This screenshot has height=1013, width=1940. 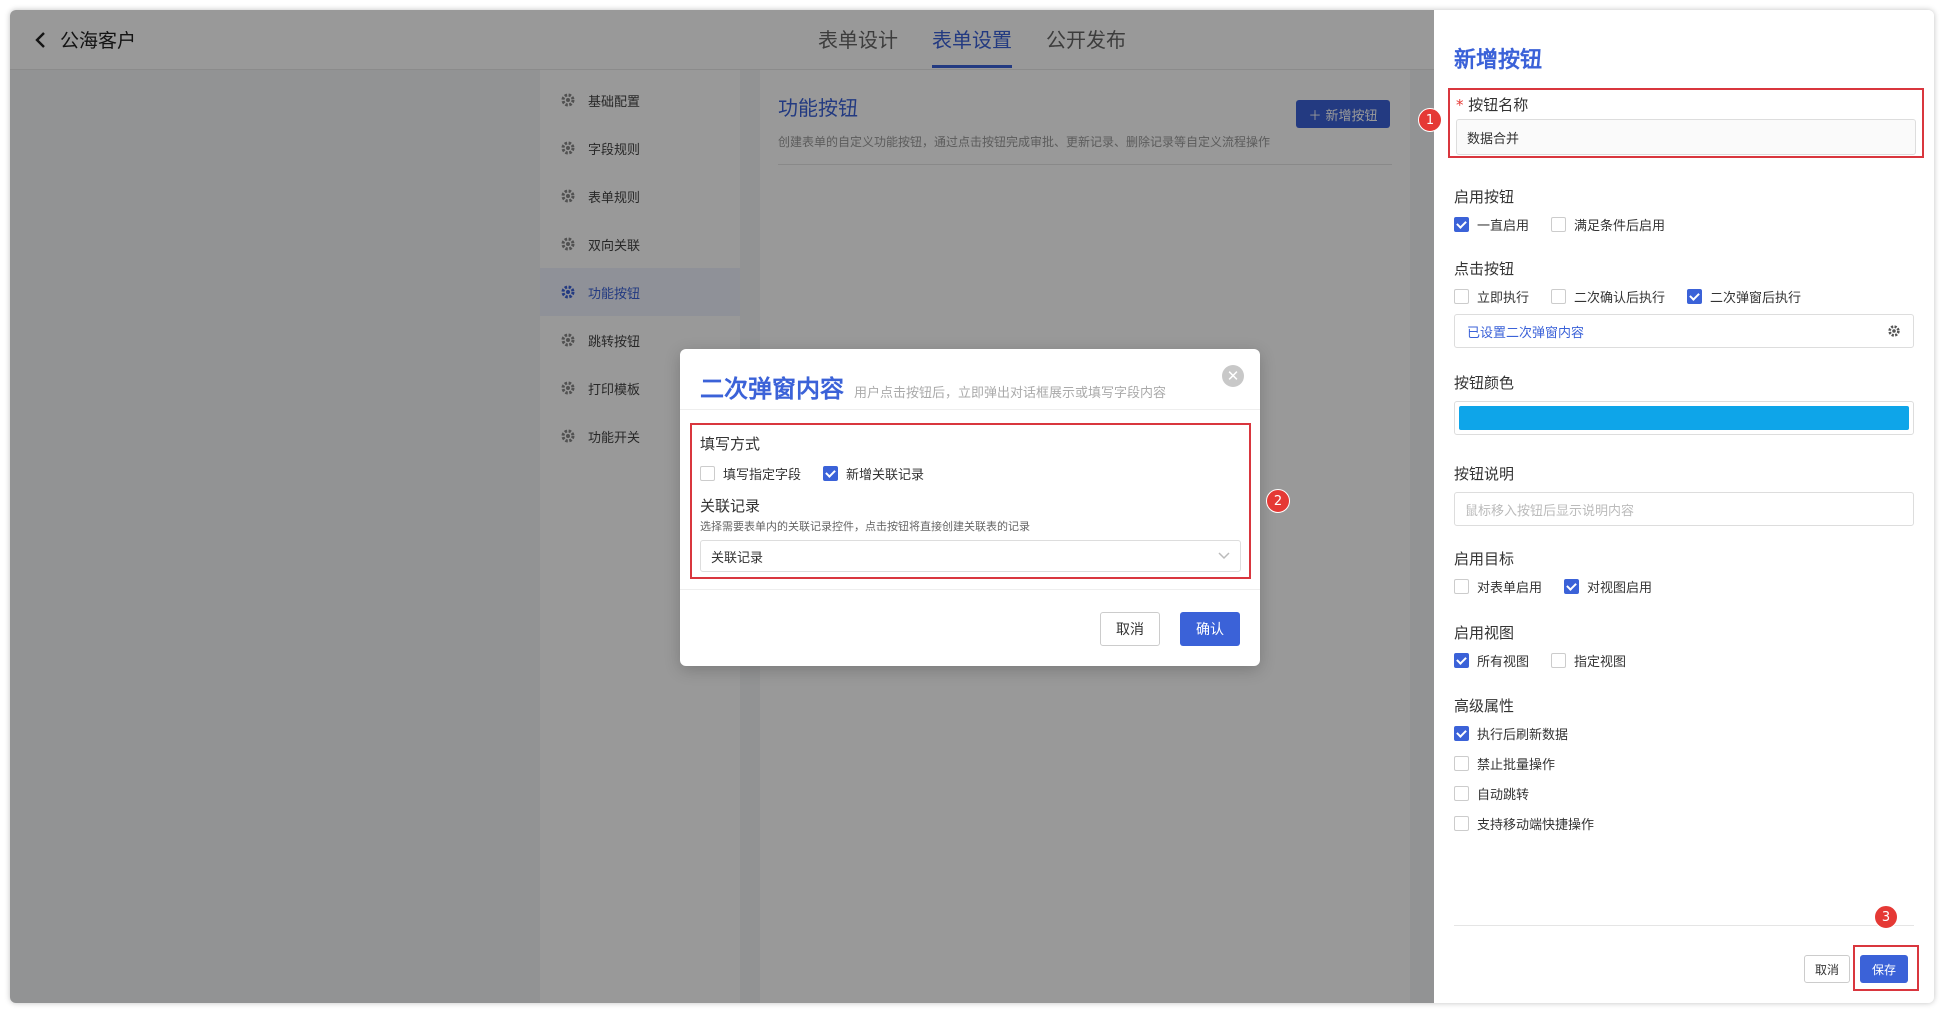 I want to click on target-form: 对表单启用, so click(x=1498, y=586).